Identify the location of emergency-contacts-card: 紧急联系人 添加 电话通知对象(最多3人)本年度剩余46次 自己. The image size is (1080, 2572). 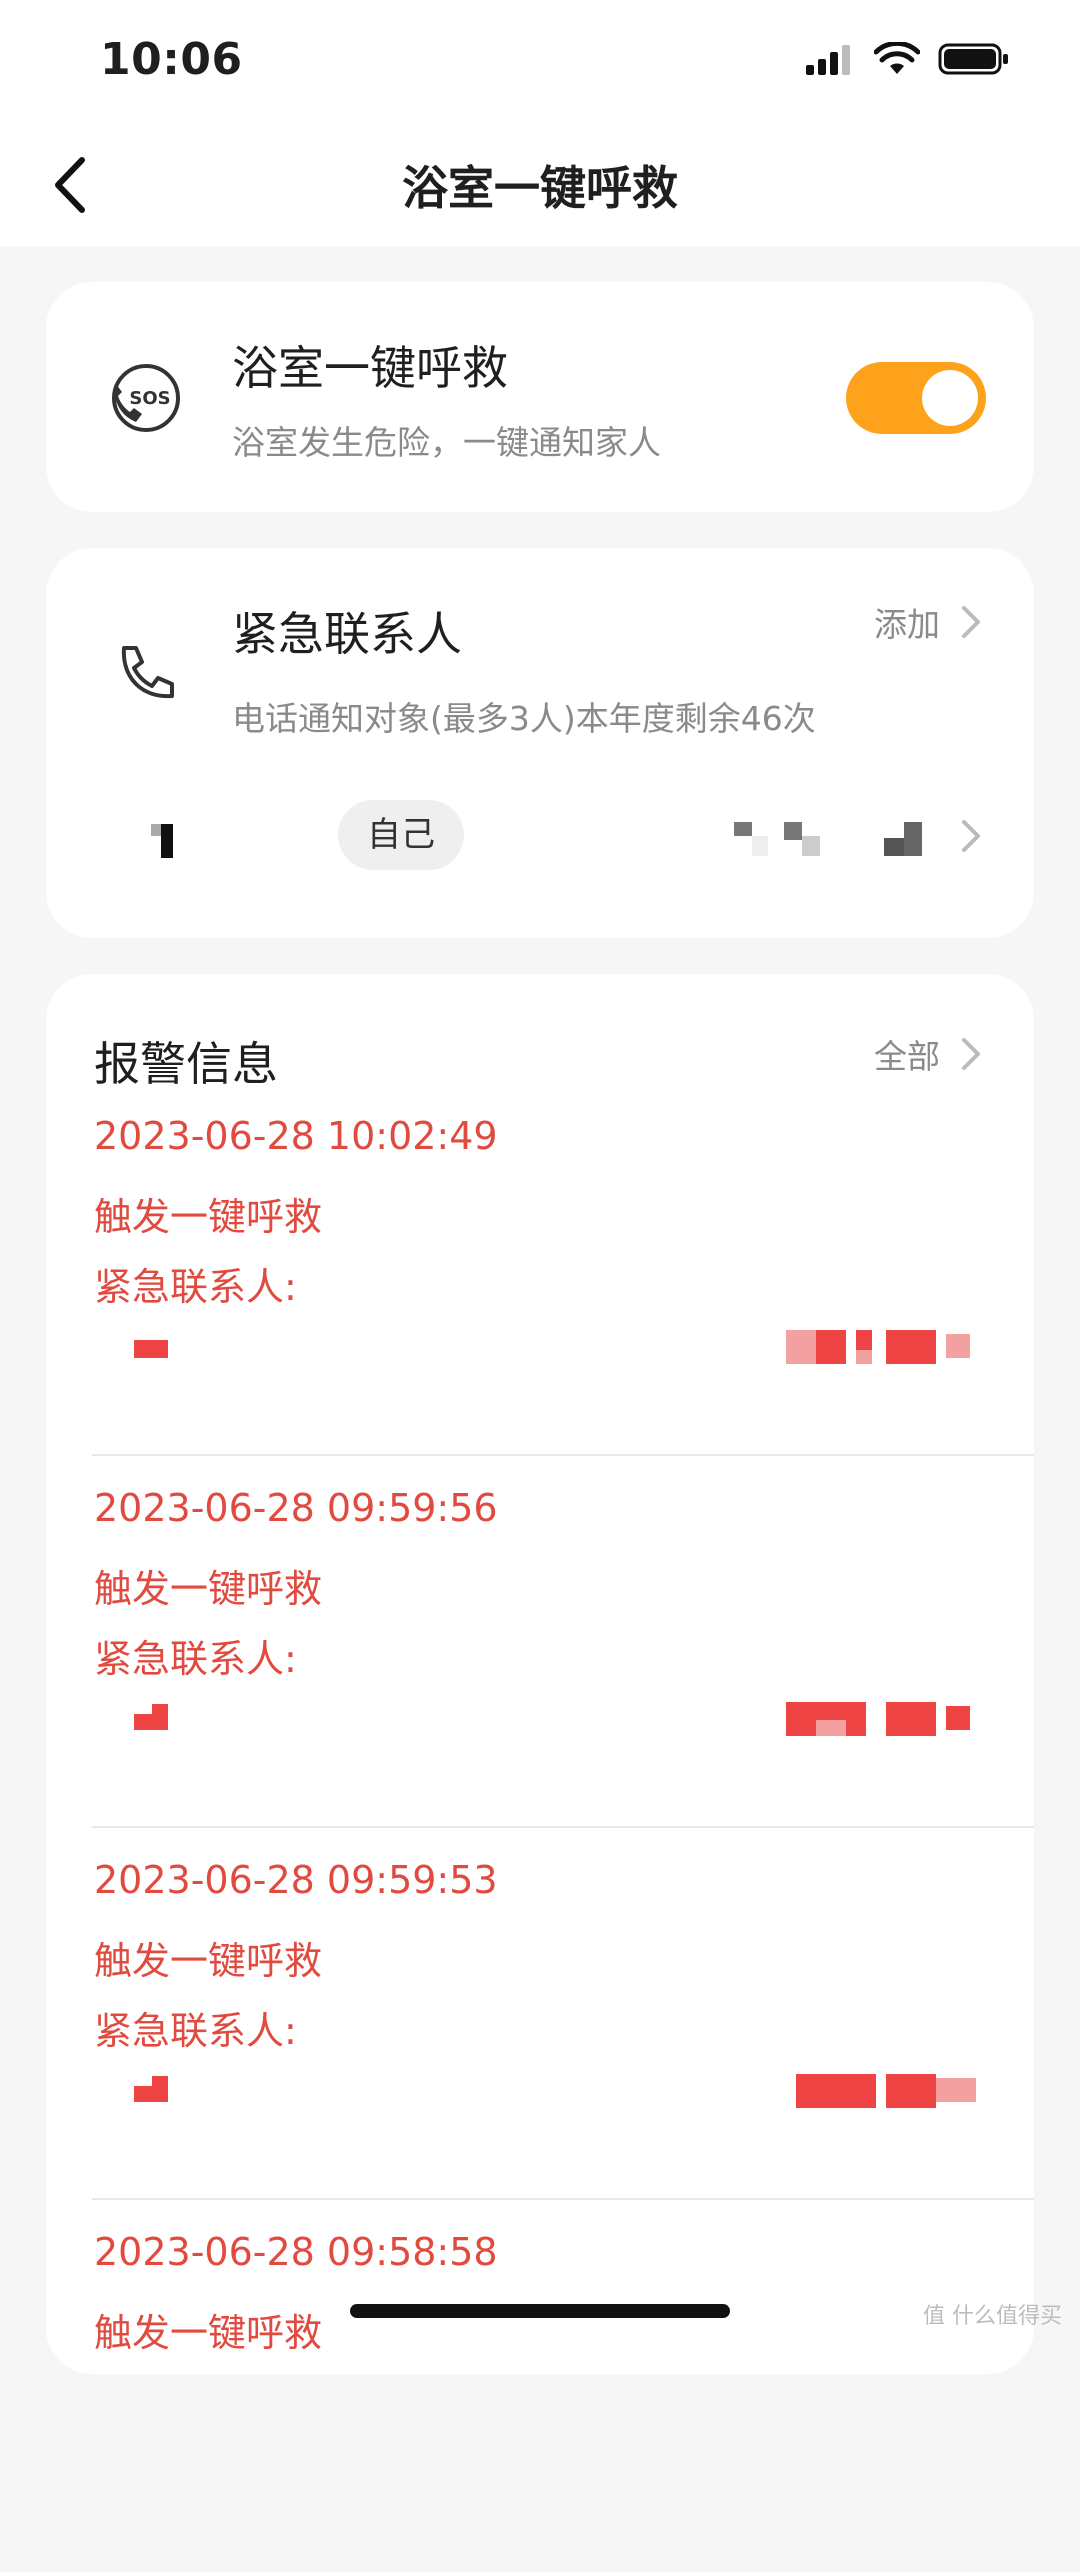
(540, 743).